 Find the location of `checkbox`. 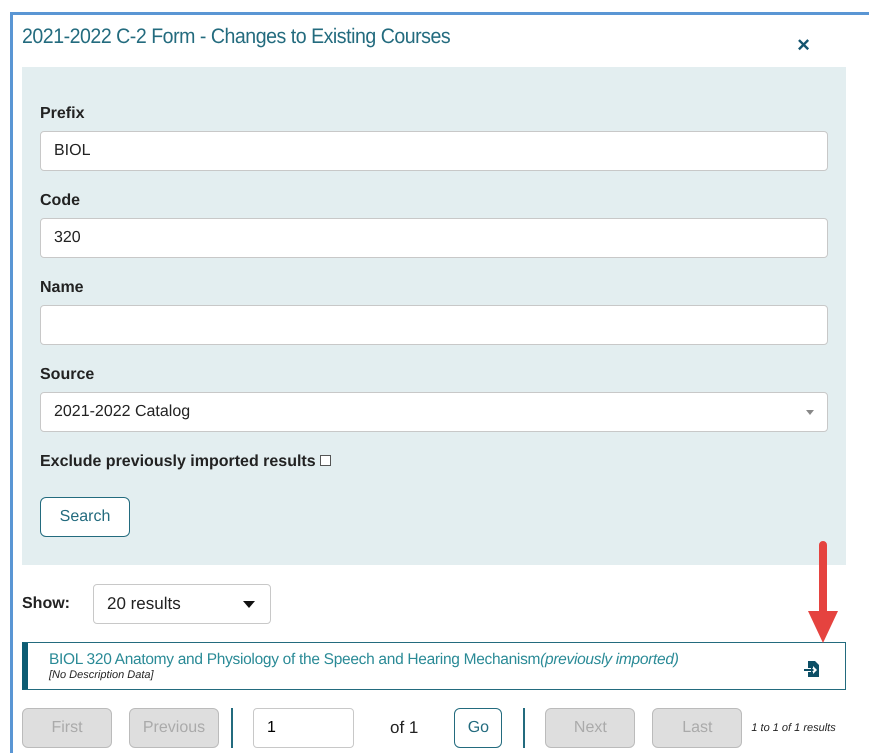

checkbox is located at coordinates (325, 460).